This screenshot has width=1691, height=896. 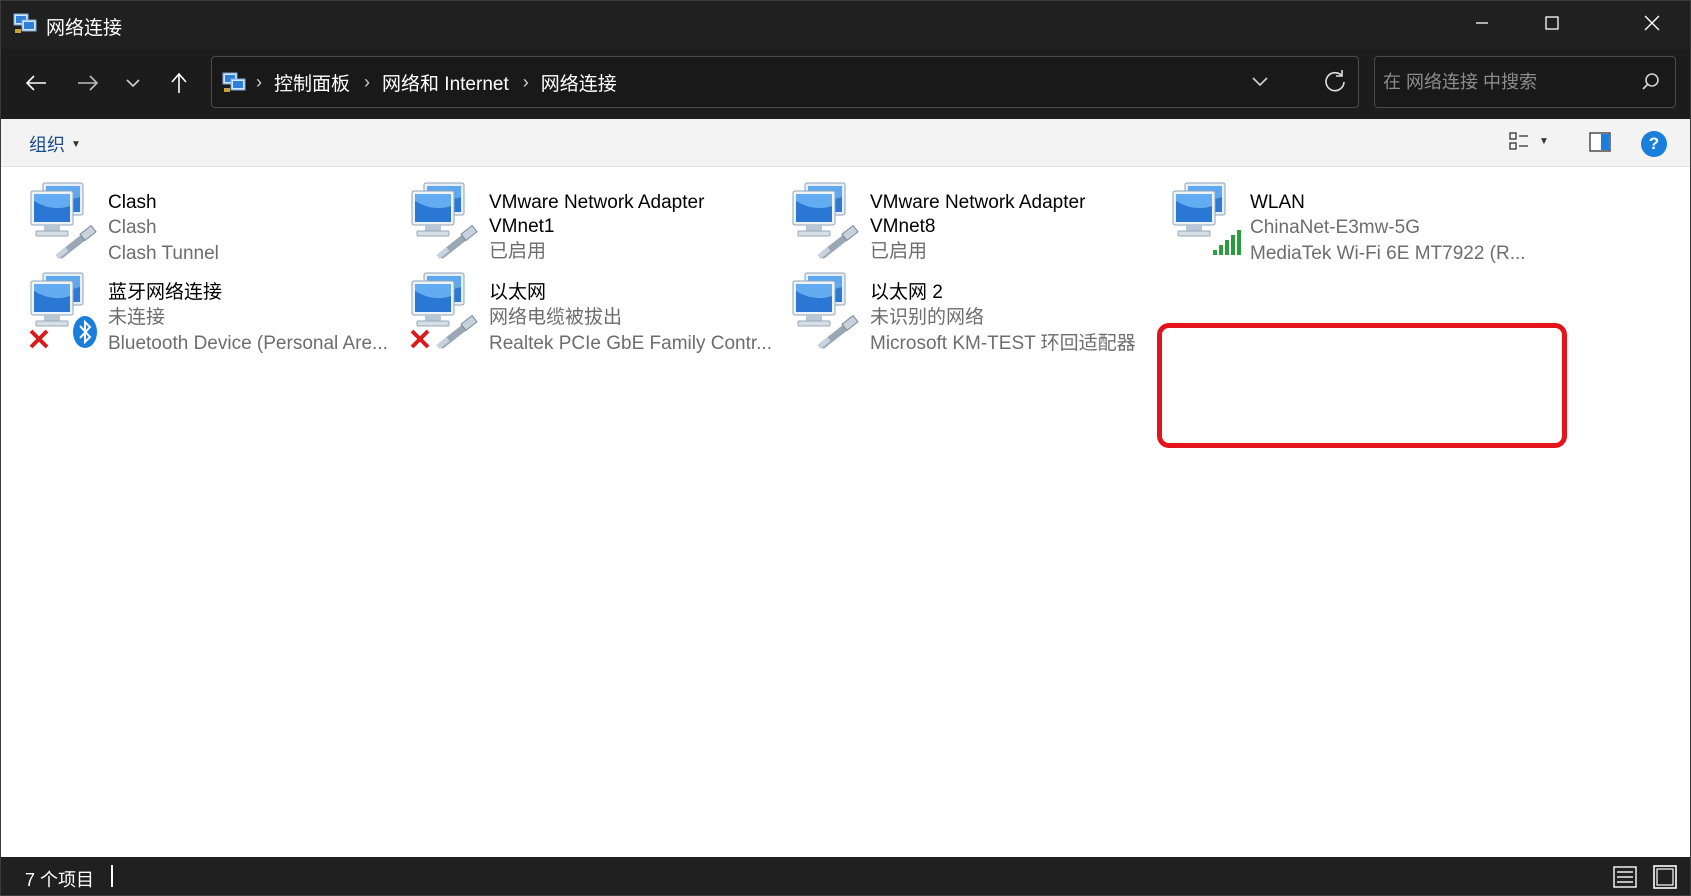 I want to click on close-button, so click(x=1652, y=23).